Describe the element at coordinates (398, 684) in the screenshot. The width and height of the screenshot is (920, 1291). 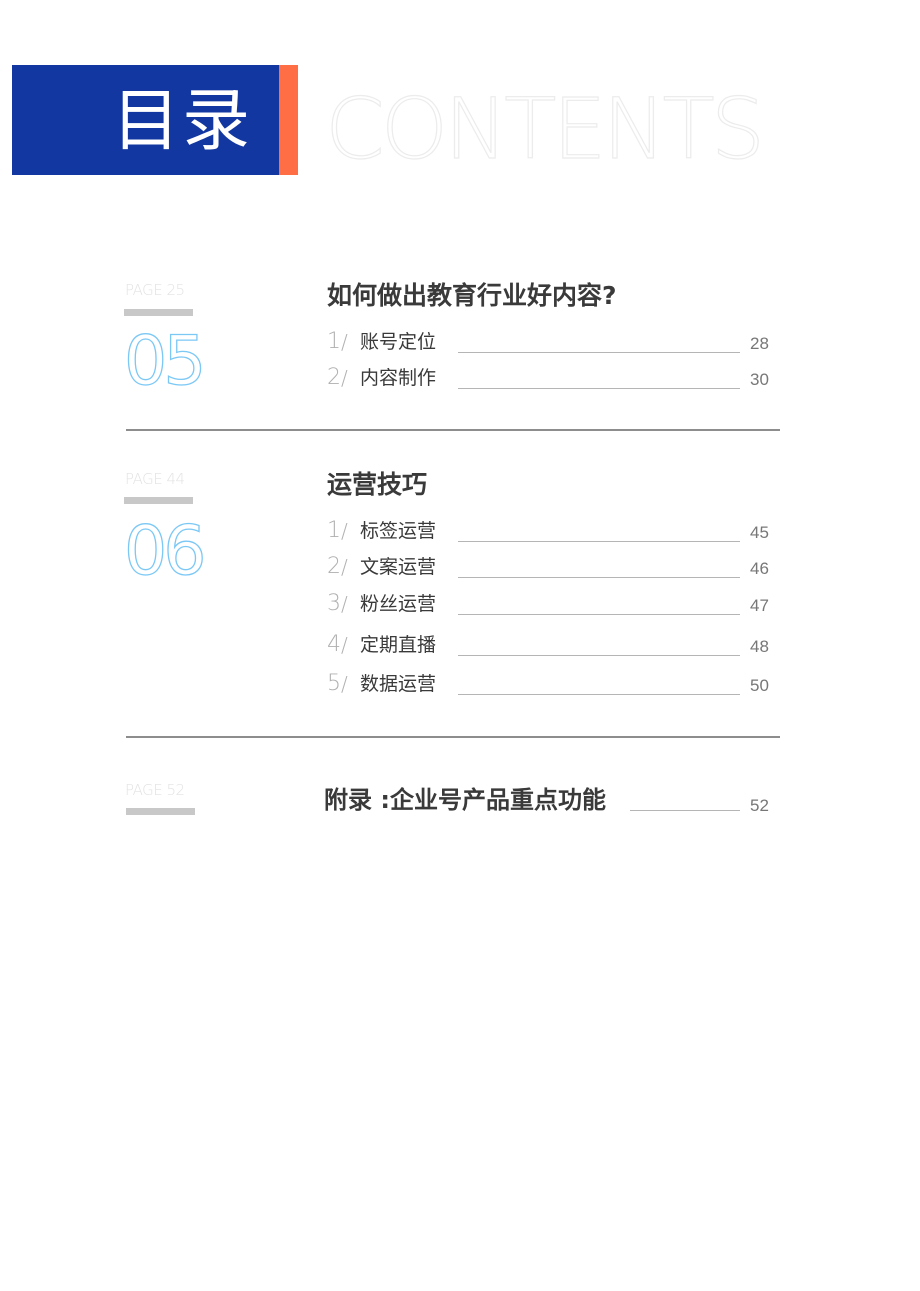
I see `entry-label: 数据运营` at that location.